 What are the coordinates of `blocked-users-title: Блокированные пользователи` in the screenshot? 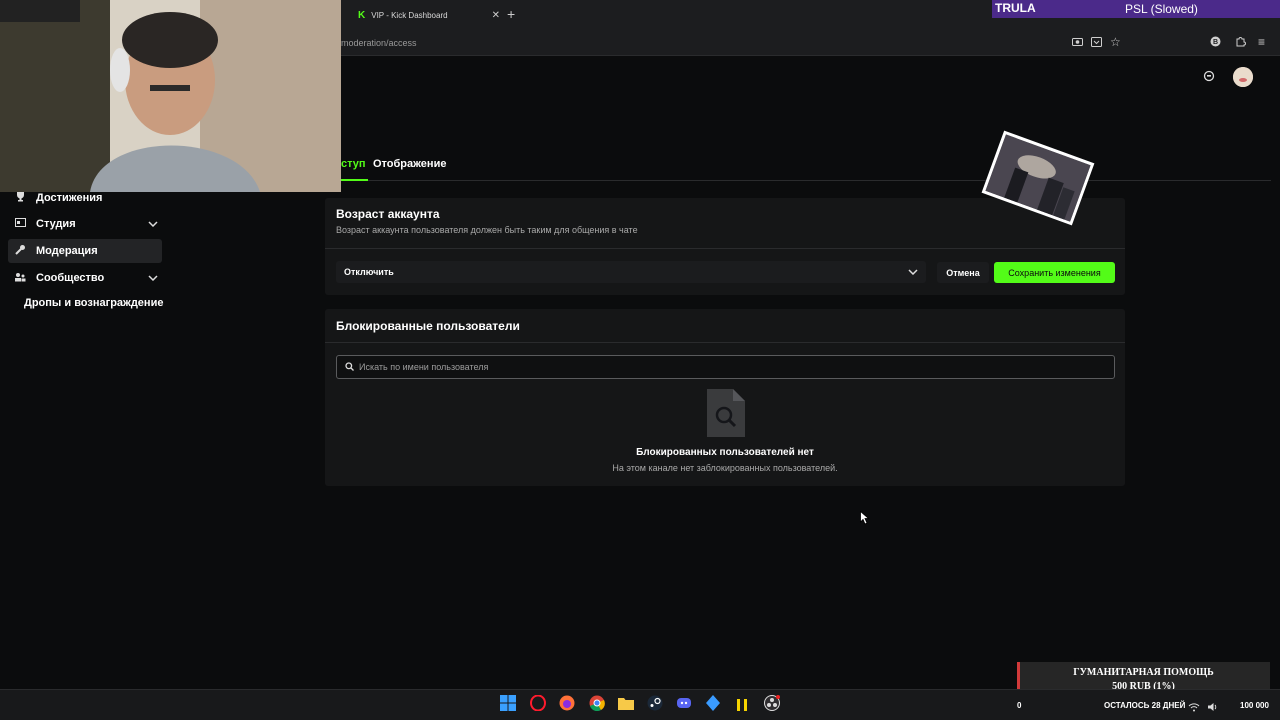 It's located at (428, 326).